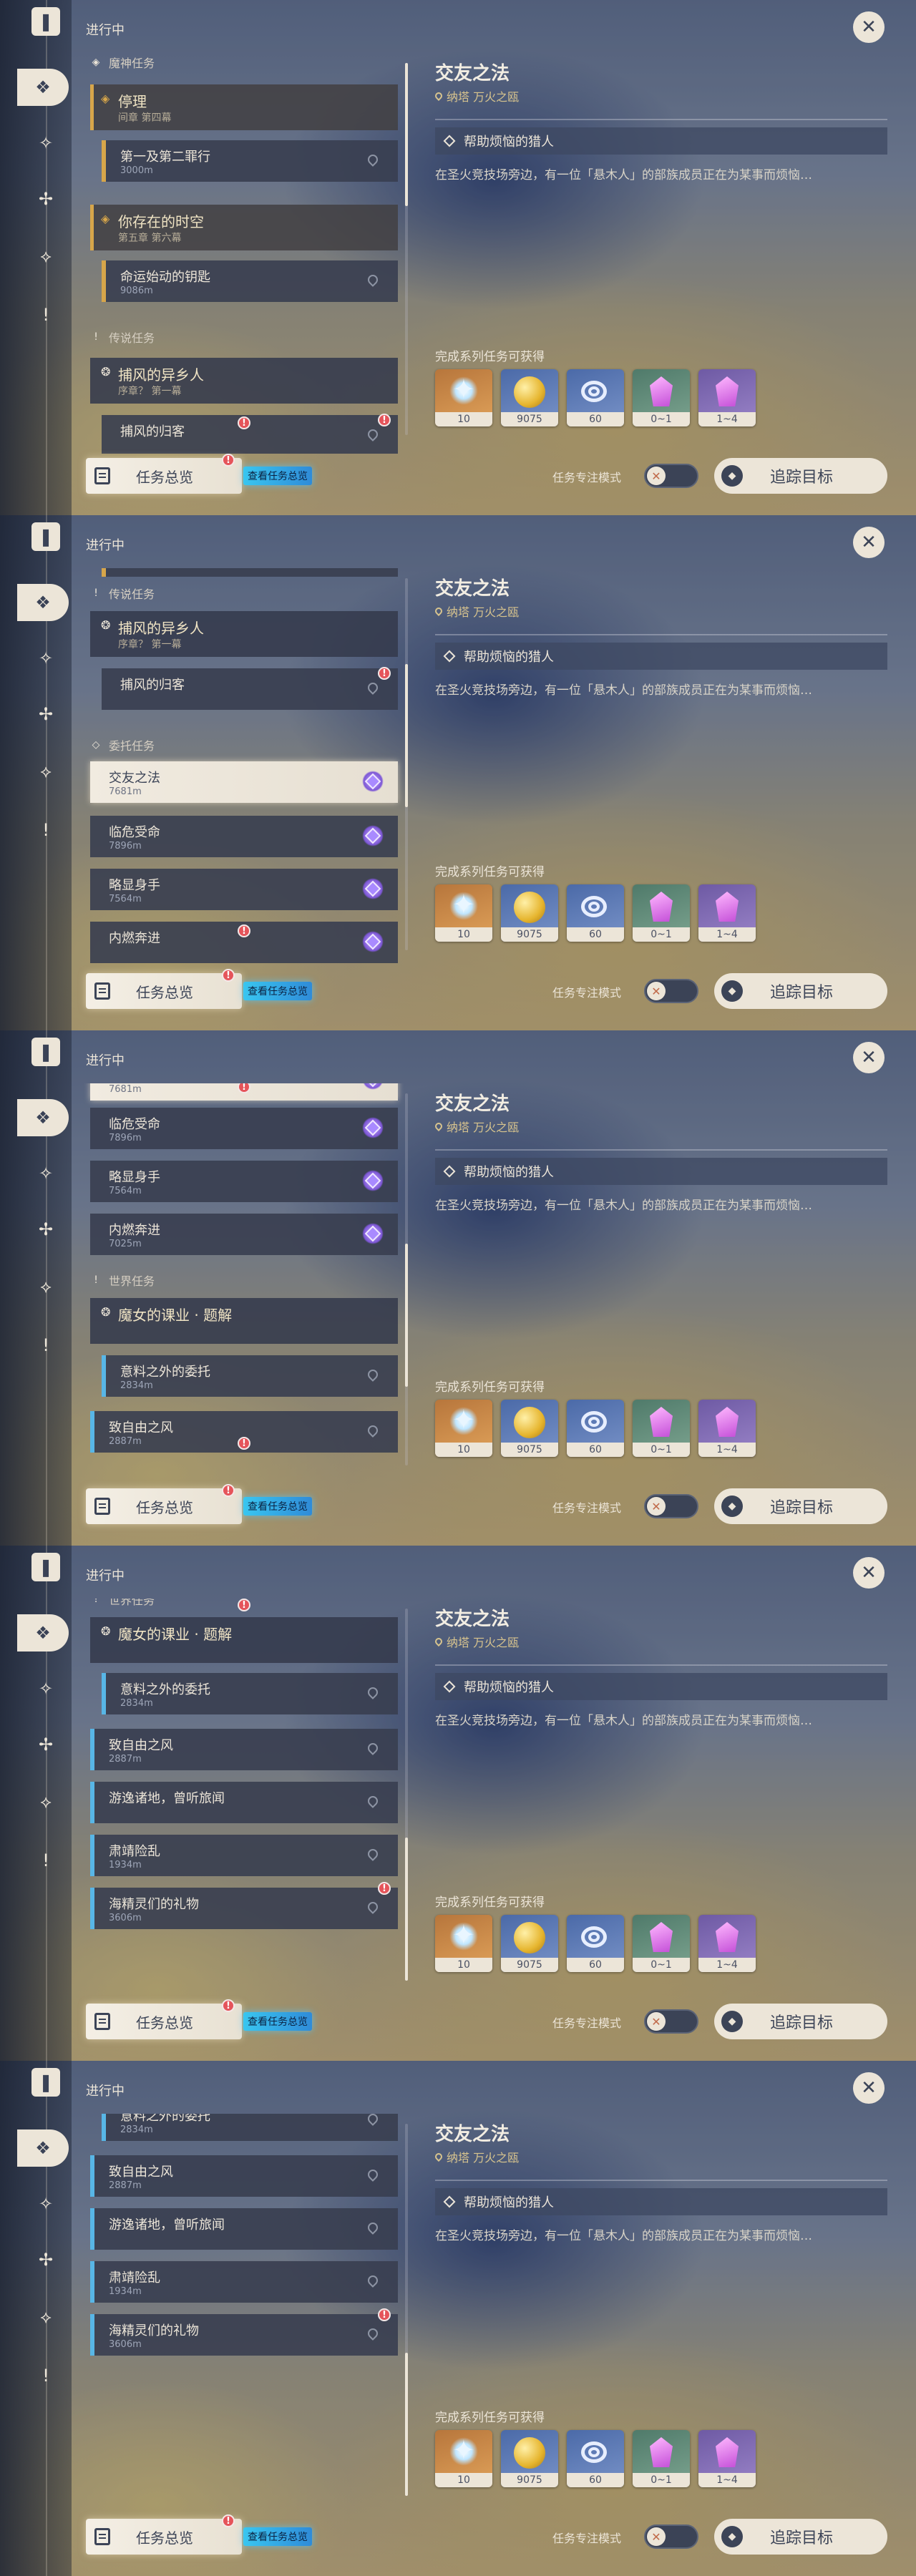 The height and width of the screenshot is (2576, 916). I want to click on quest-row: 内燃奔进 7025m, so click(244, 1234).